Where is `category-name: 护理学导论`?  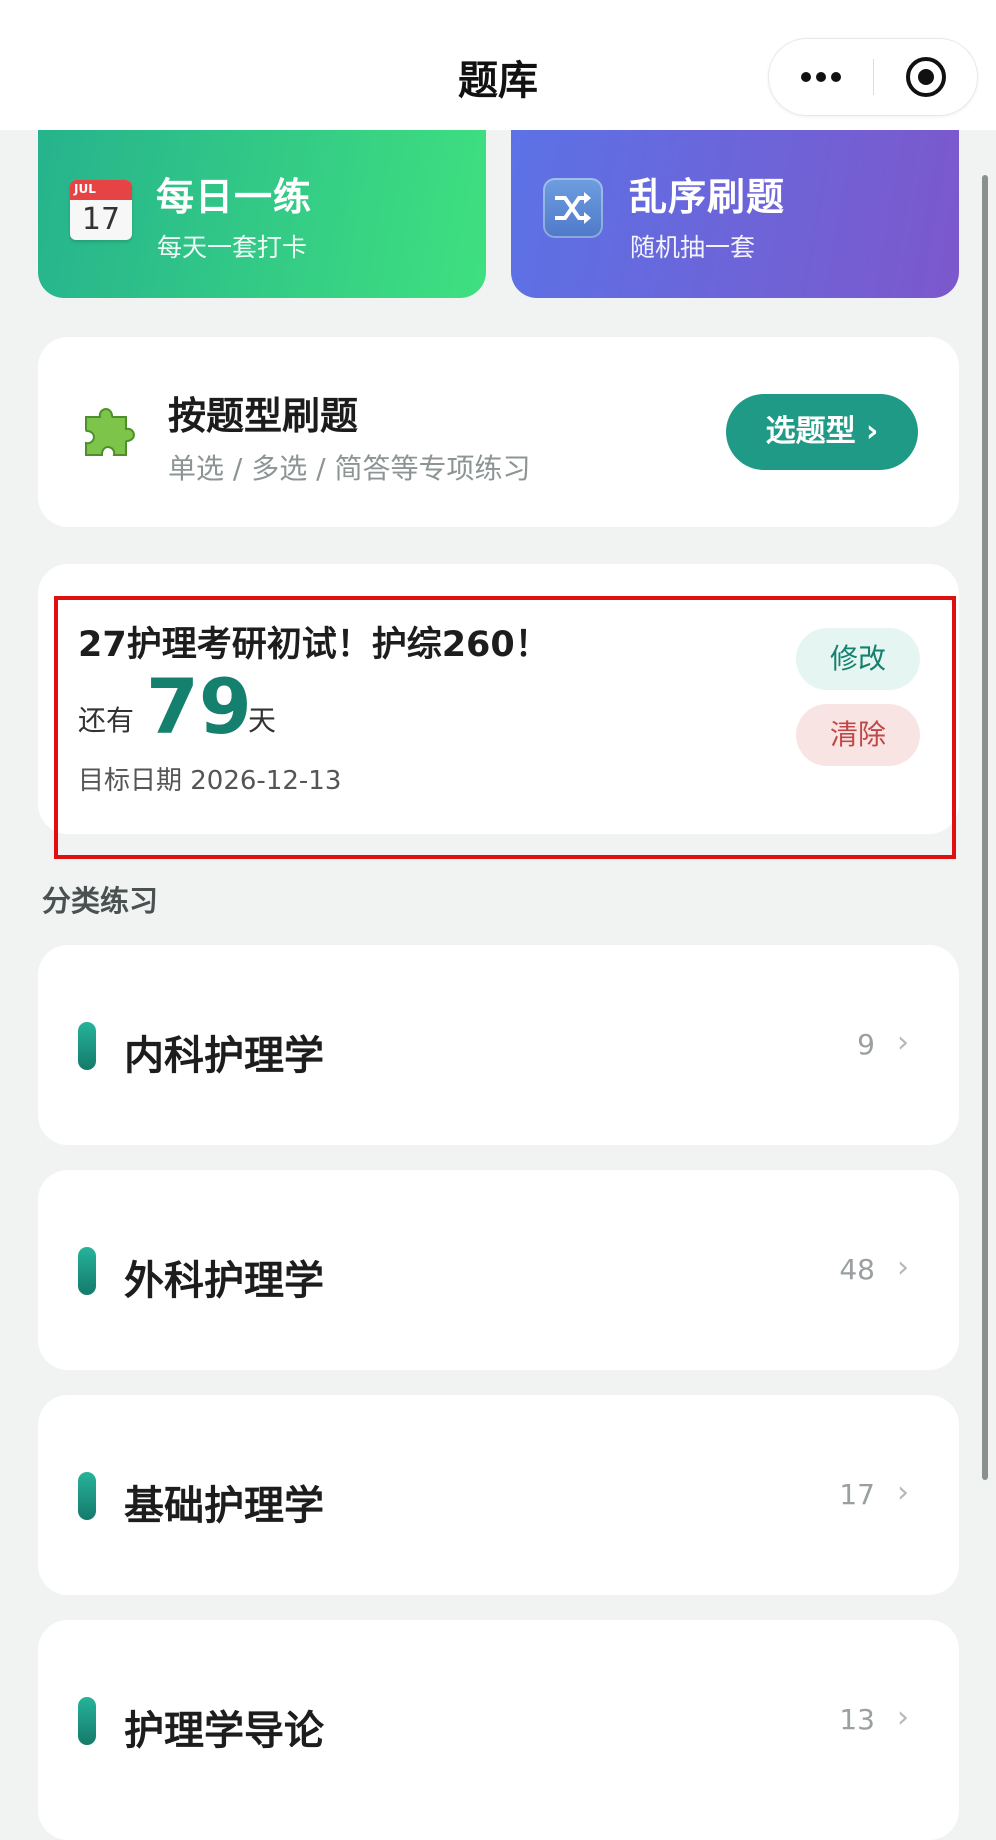
category-name: 护理学导论 is located at coordinates (224, 1731).